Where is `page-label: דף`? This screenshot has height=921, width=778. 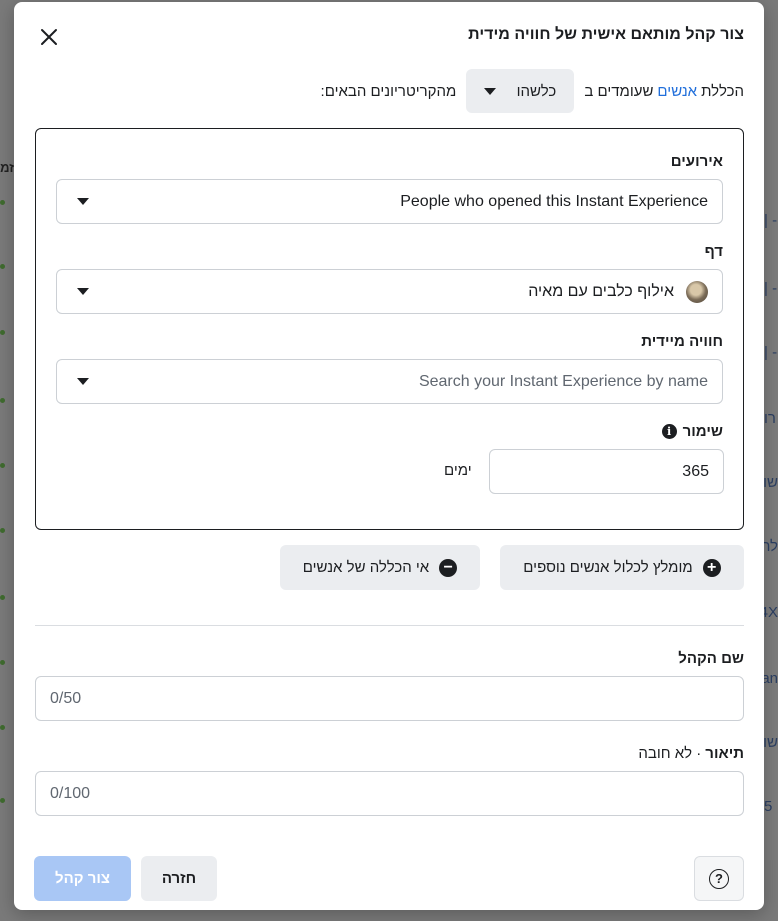 page-label: דף is located at coordinates (713, 251).